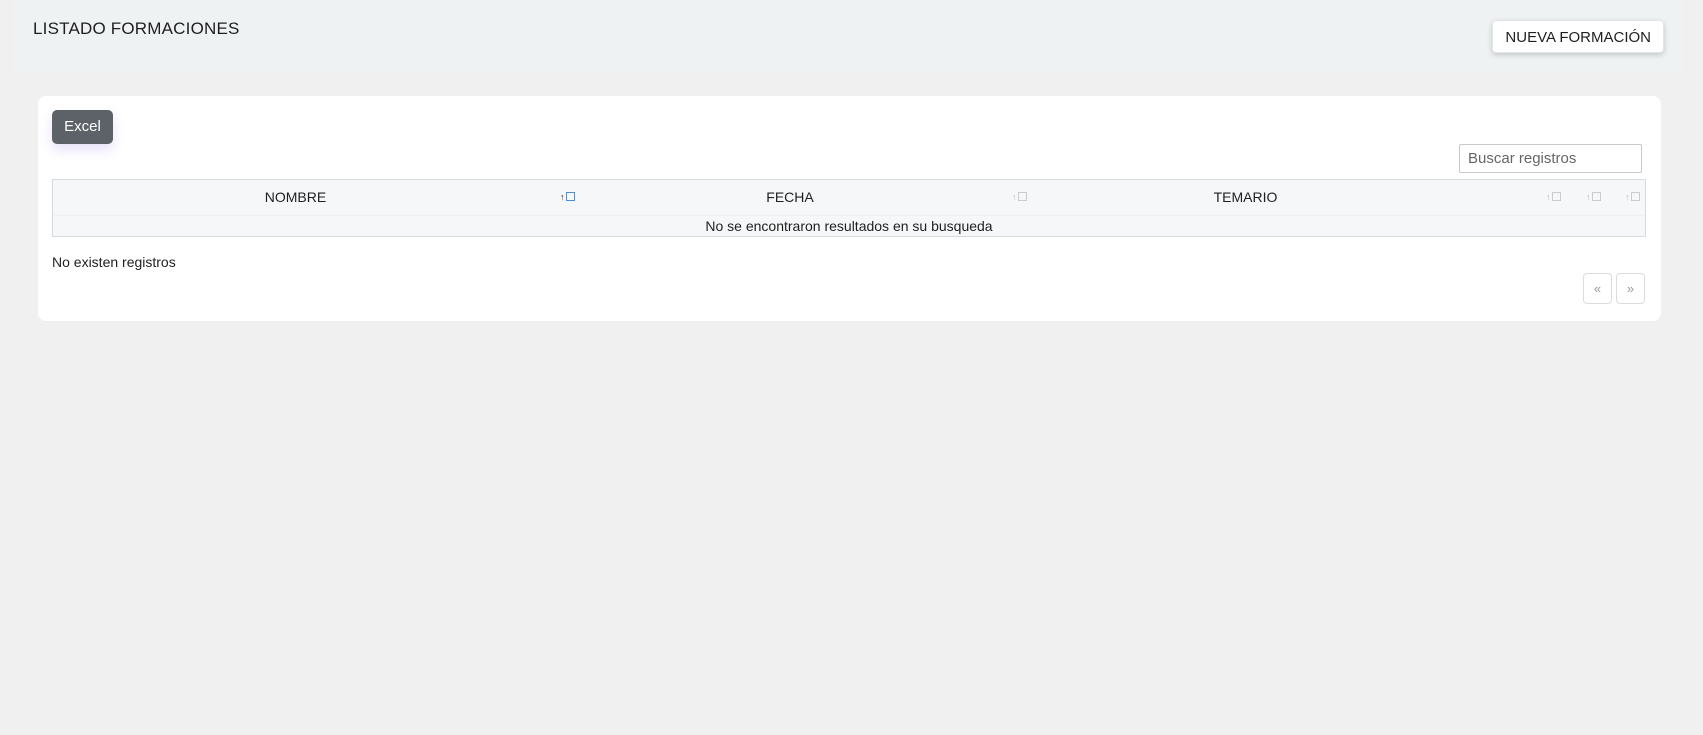  Describe the element at coordinates (114, 262) in the screenshot. I see `records-info: No existen registros` at that location.